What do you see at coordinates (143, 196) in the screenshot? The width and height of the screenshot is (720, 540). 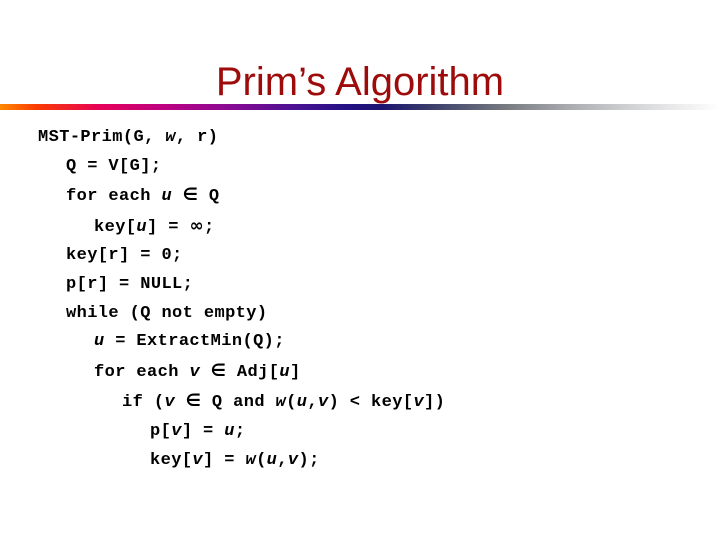 I see `code-line: for each u ∈ Q` at bounding box center [143, 196].